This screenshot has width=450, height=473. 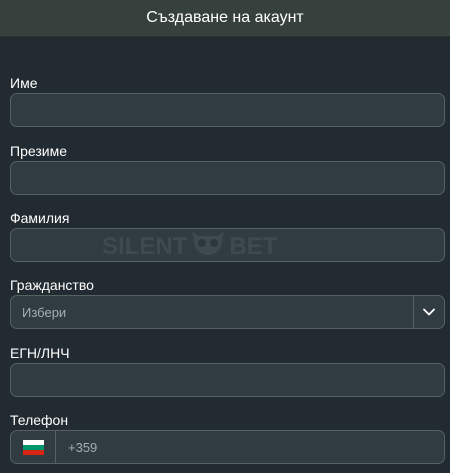 I want to click on first-name-field, so click(x=227, y=110).